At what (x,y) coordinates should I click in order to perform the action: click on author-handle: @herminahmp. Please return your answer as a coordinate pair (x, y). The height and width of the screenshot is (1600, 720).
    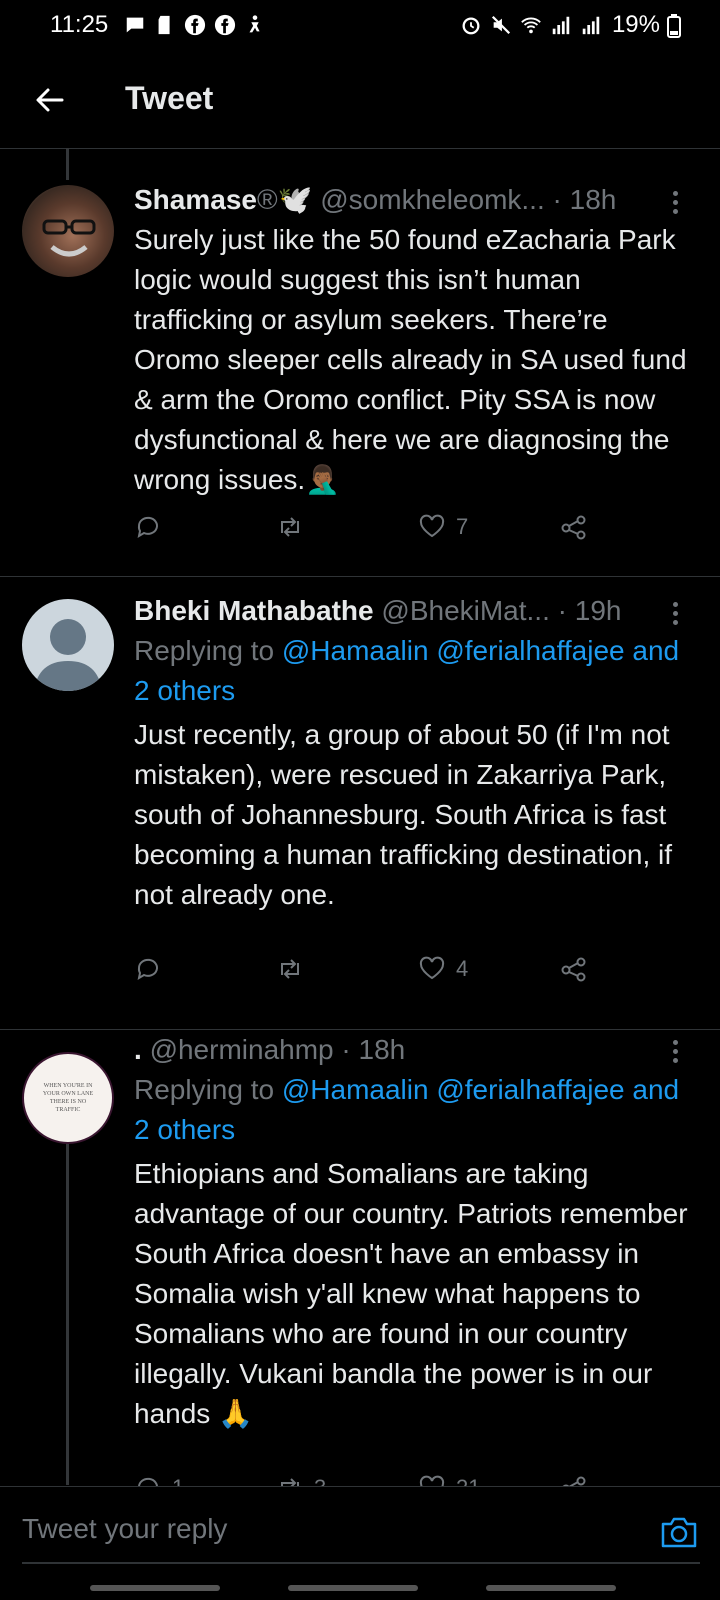
    Looking at the image, I should click on (242, 1049).